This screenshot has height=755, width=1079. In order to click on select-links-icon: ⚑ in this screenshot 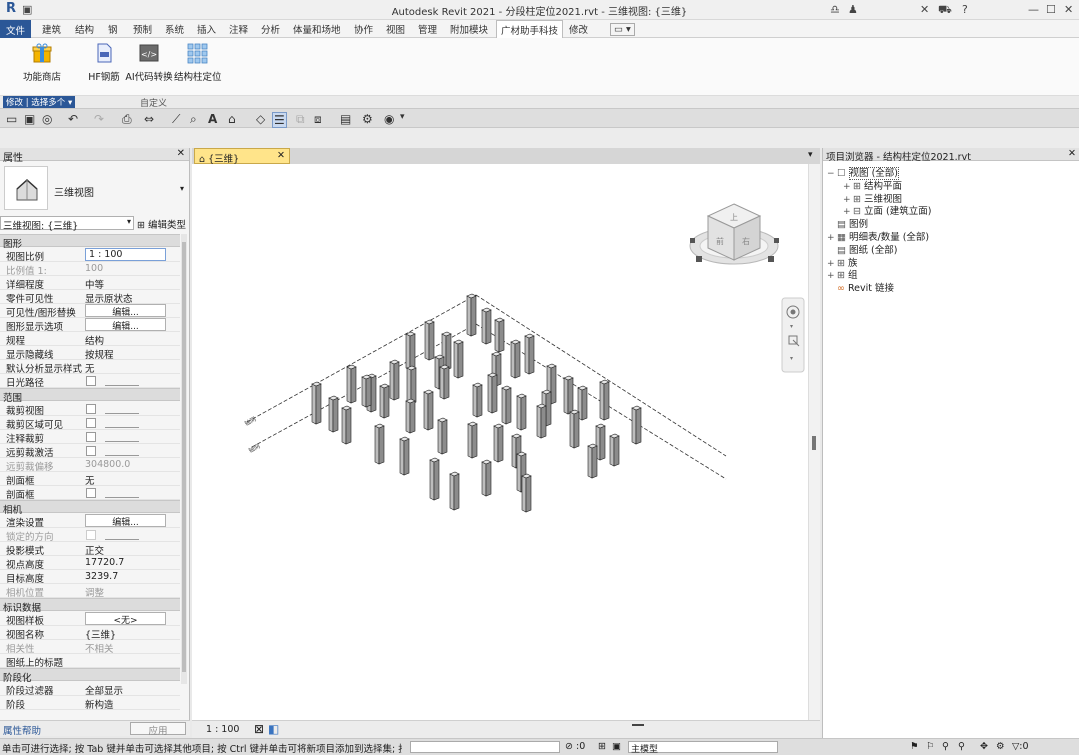, I will do `click(914, 746)`.